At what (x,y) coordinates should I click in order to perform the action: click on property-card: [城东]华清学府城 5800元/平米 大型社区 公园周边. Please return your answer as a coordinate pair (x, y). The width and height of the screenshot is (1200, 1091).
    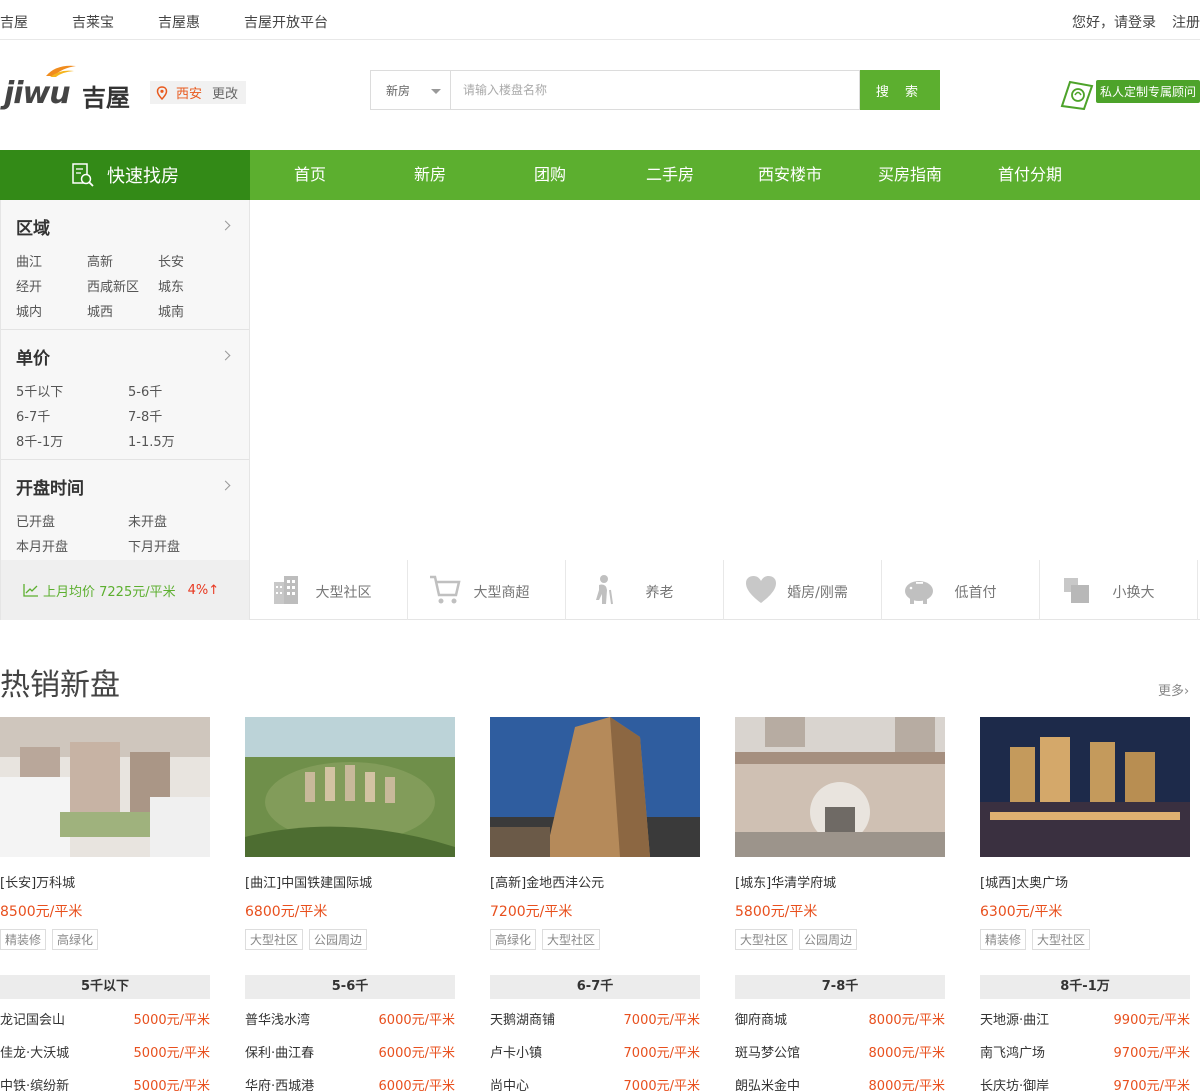
    Looking at the image, I should click on (840, 833).